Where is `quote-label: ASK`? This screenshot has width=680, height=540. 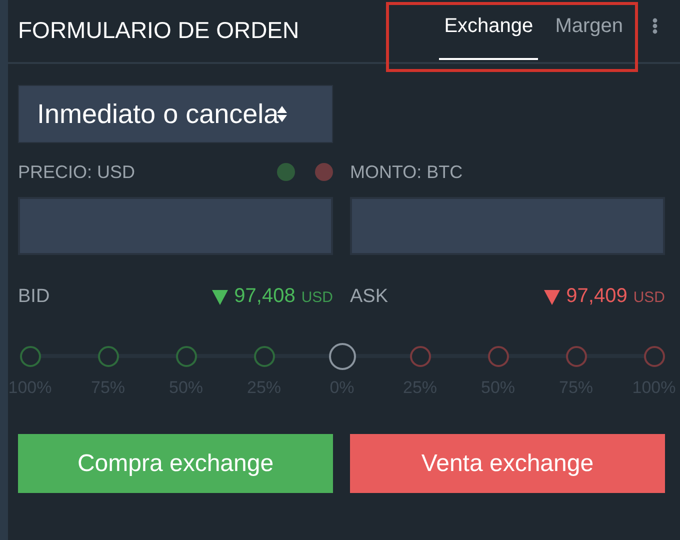 quote-label: ASK is located at coordinates (370, 297).